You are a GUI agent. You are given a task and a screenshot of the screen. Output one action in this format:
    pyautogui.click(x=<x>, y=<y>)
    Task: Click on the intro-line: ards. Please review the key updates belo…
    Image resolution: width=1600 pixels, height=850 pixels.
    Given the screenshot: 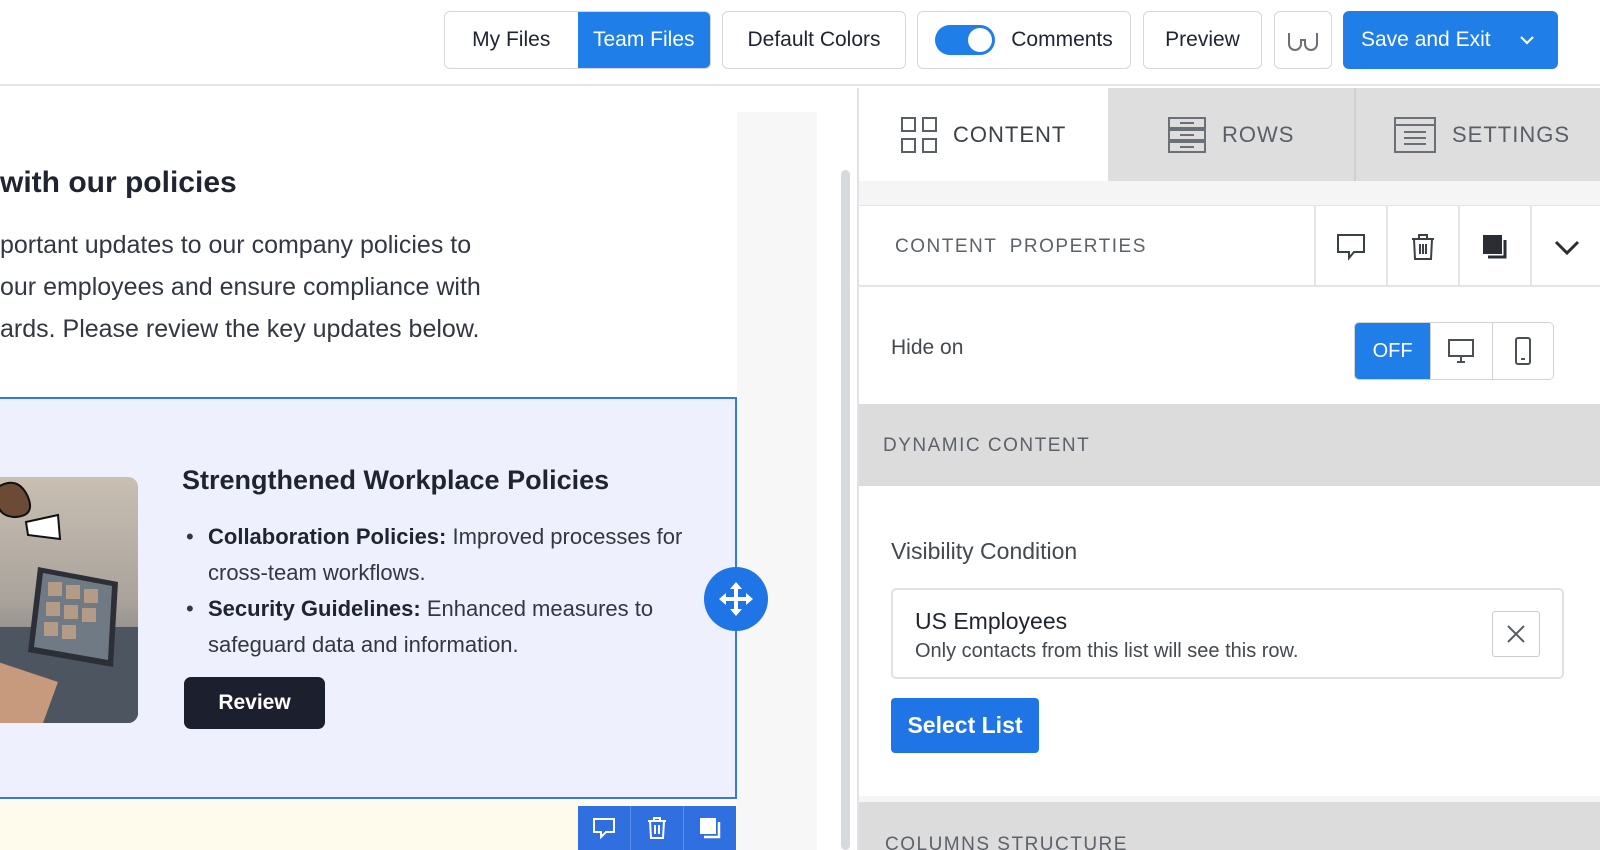 What is the action you would take?
    pyautogui.click(x=240, y=329)
    